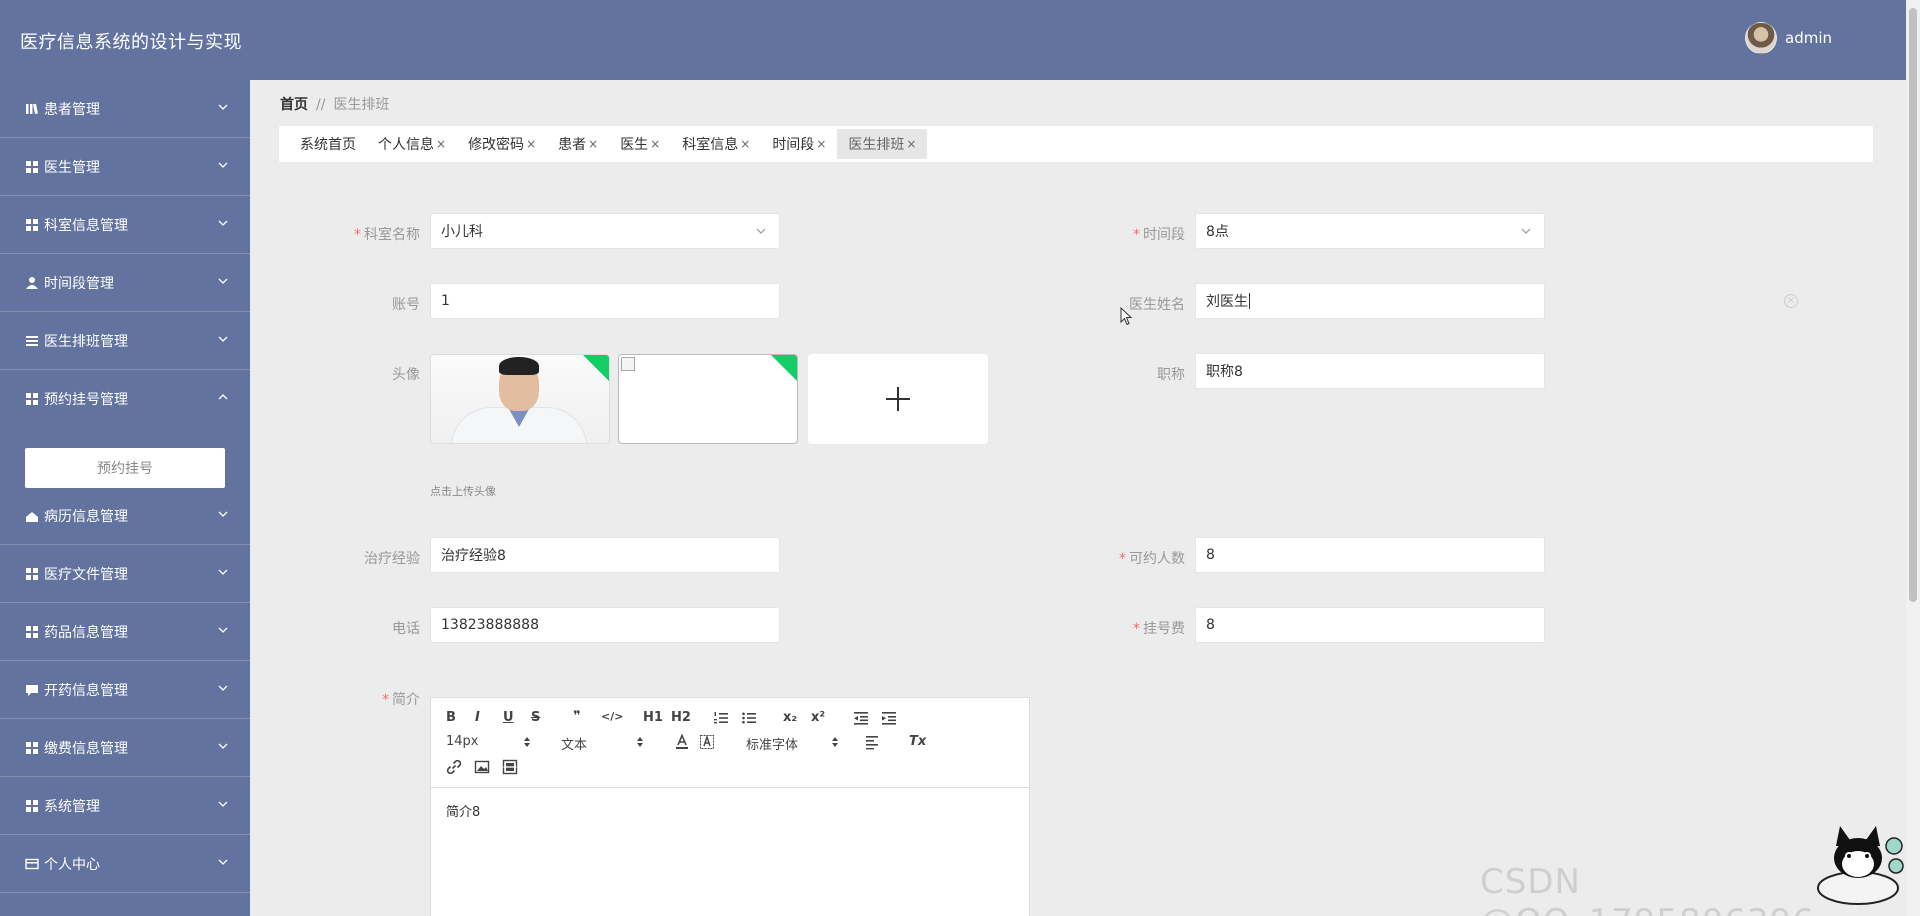 The width and height of the screenshot is (1920, 916). Describe the element at coordinates (721, 718) in the screenshot. I see `ordered-list-icon` at that location.